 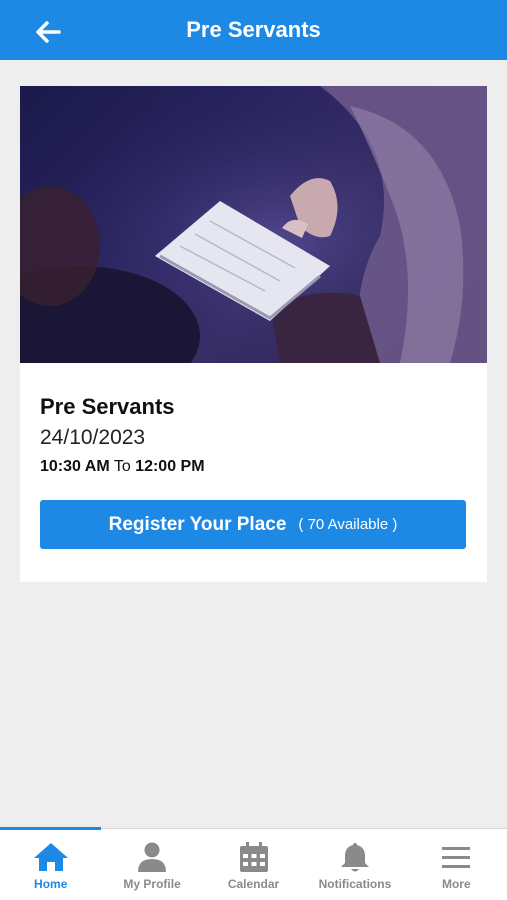 What do you see at coordinates (456, 884) in the screenshot?
I see `tab-label: More` at bounding box center [456, 884].